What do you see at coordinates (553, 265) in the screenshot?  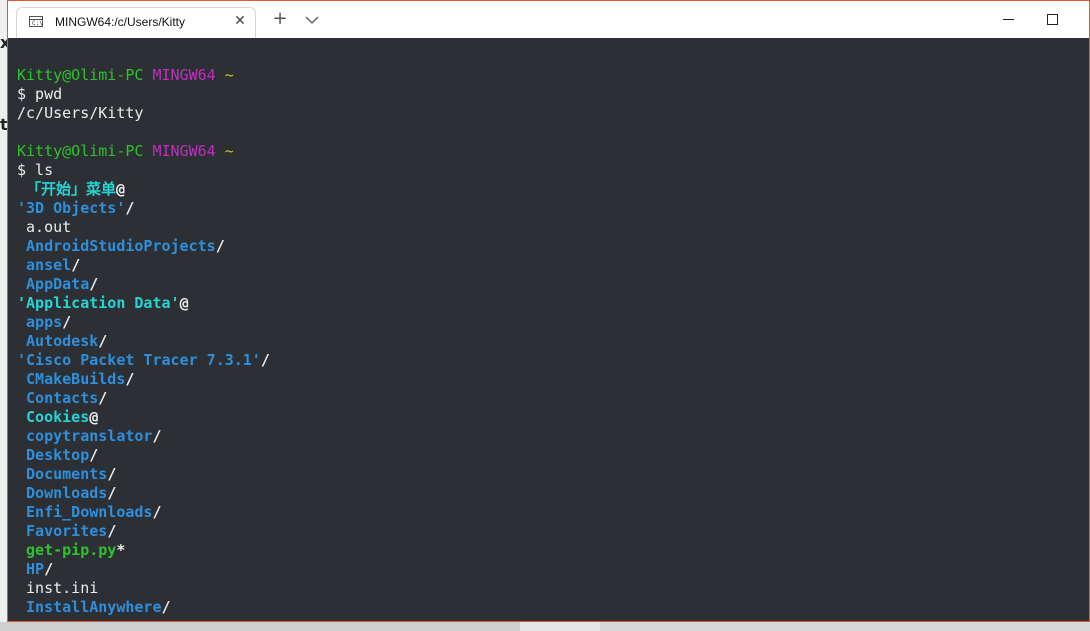 I see `ls-entry: ansel/` at bounding box center [553, 265].